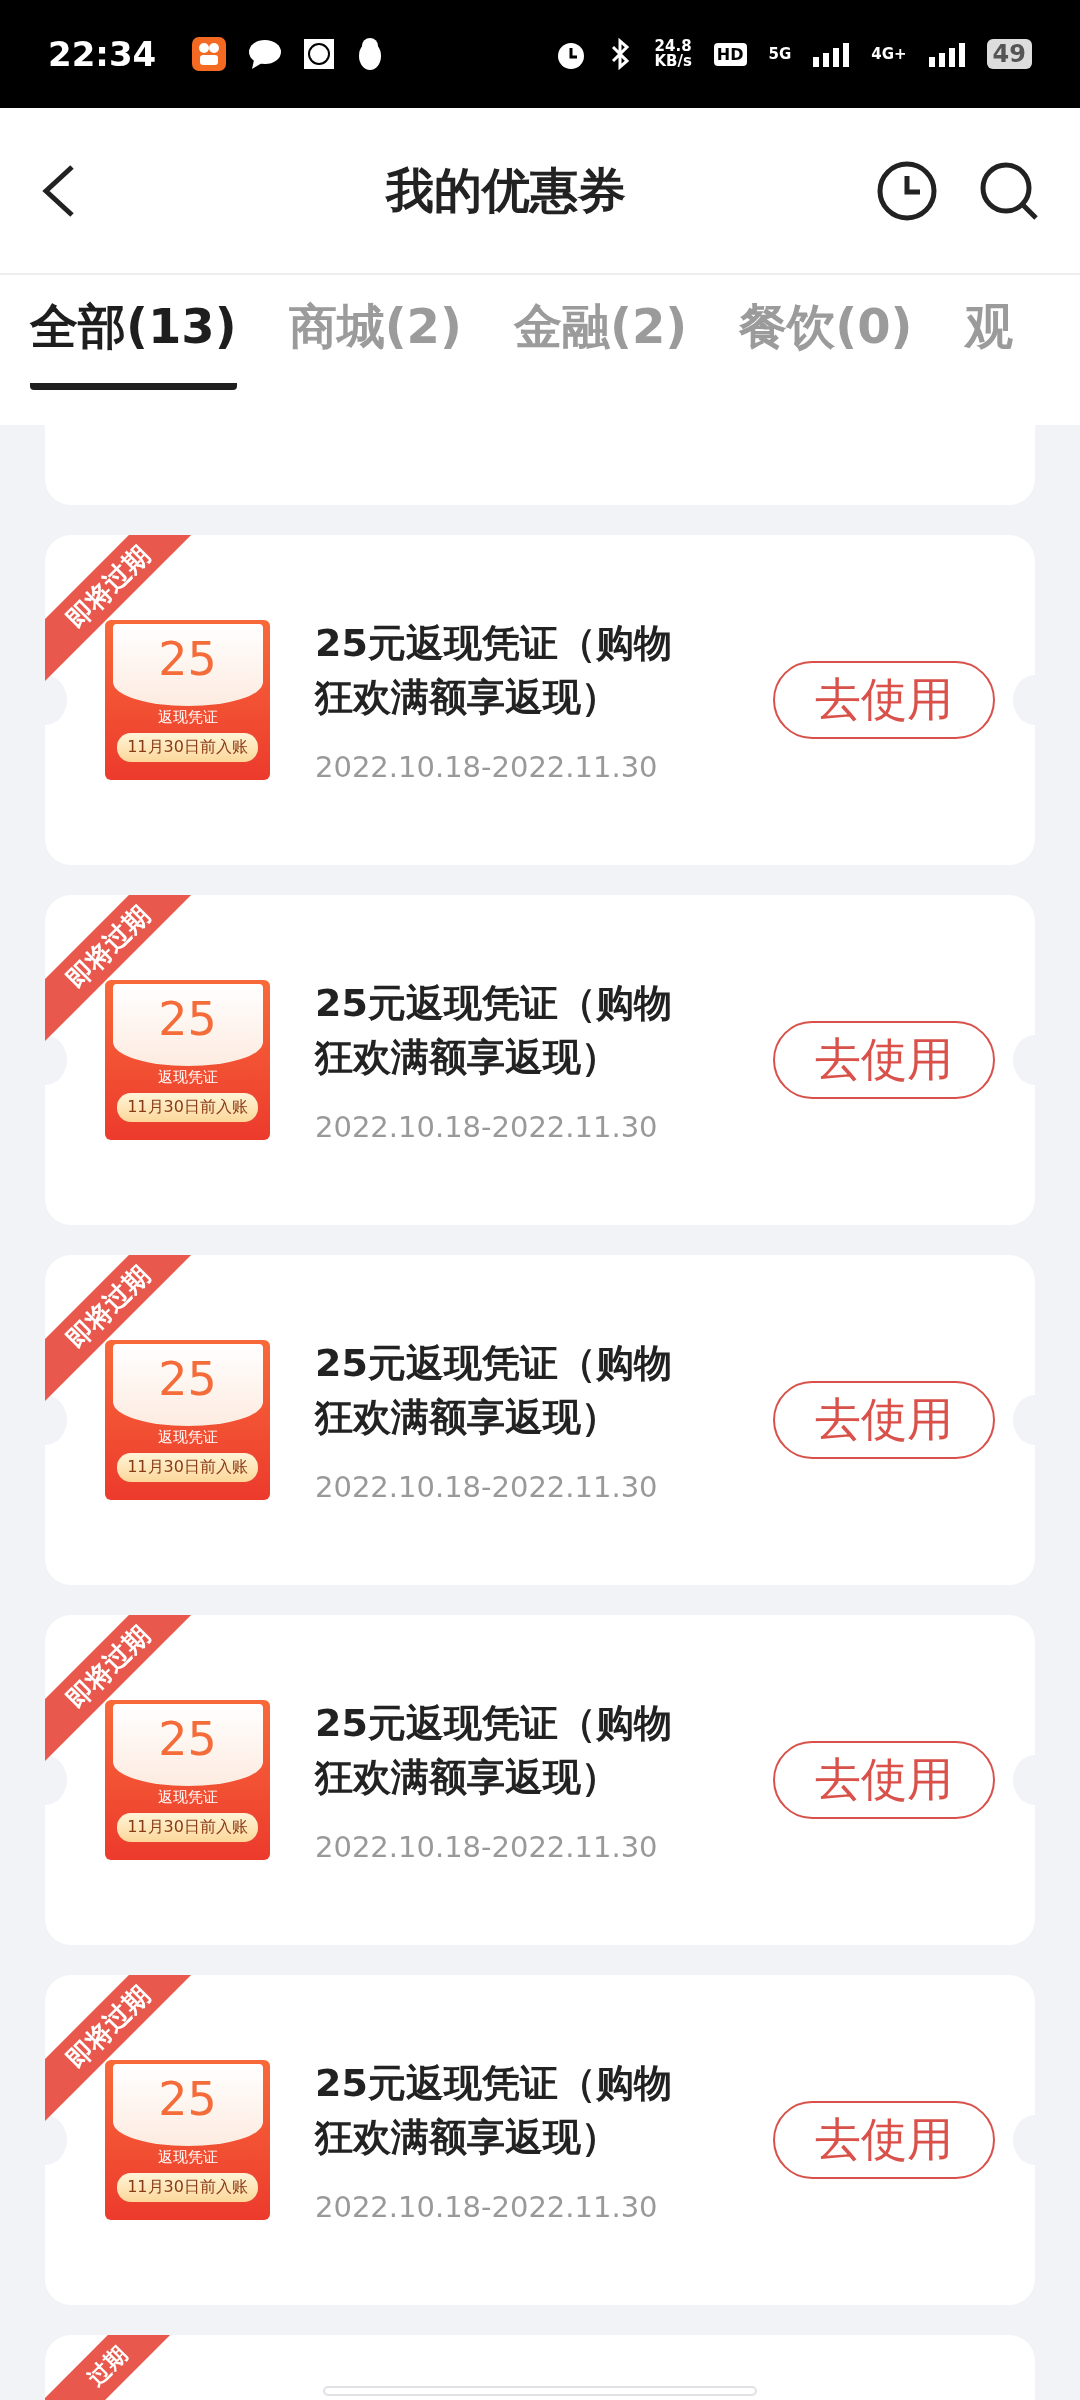  Describe the element at coordinates (673, 54) in the screenshot. I see `network-speed: 24.8 KB/s` at that location.